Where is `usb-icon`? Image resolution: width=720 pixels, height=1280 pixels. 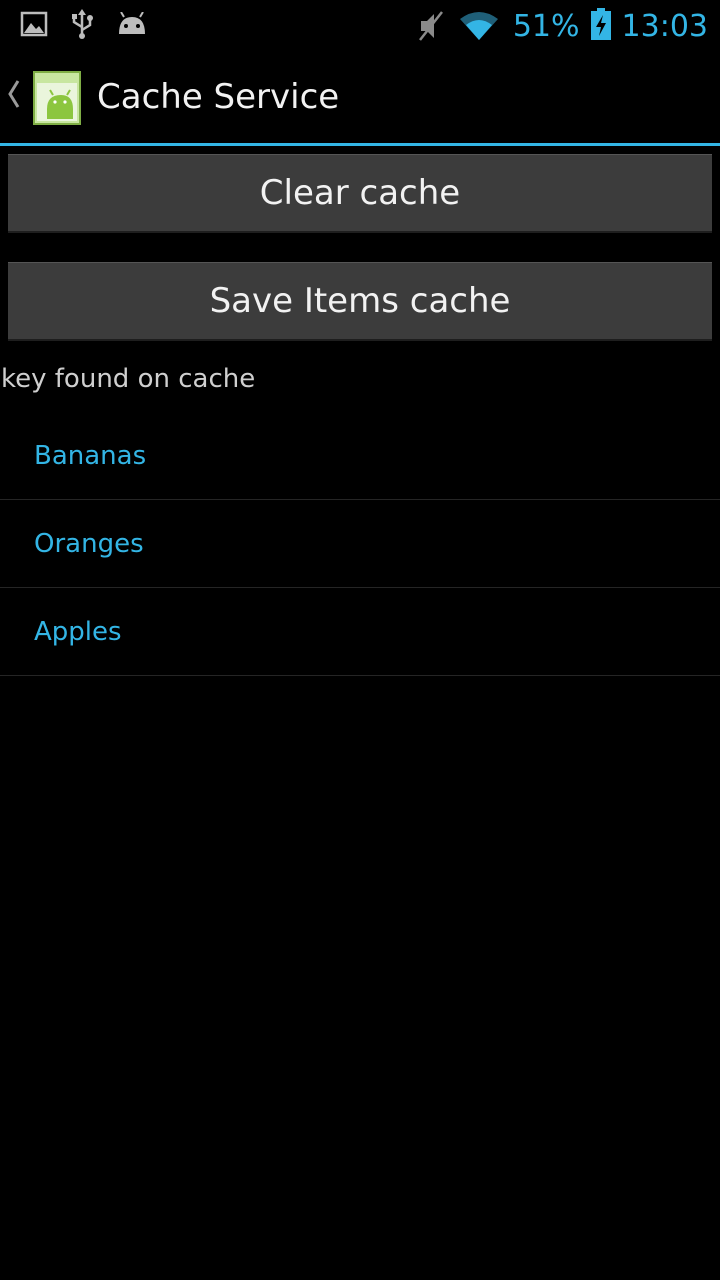
usb-icon is located at coordinates (82, 24).